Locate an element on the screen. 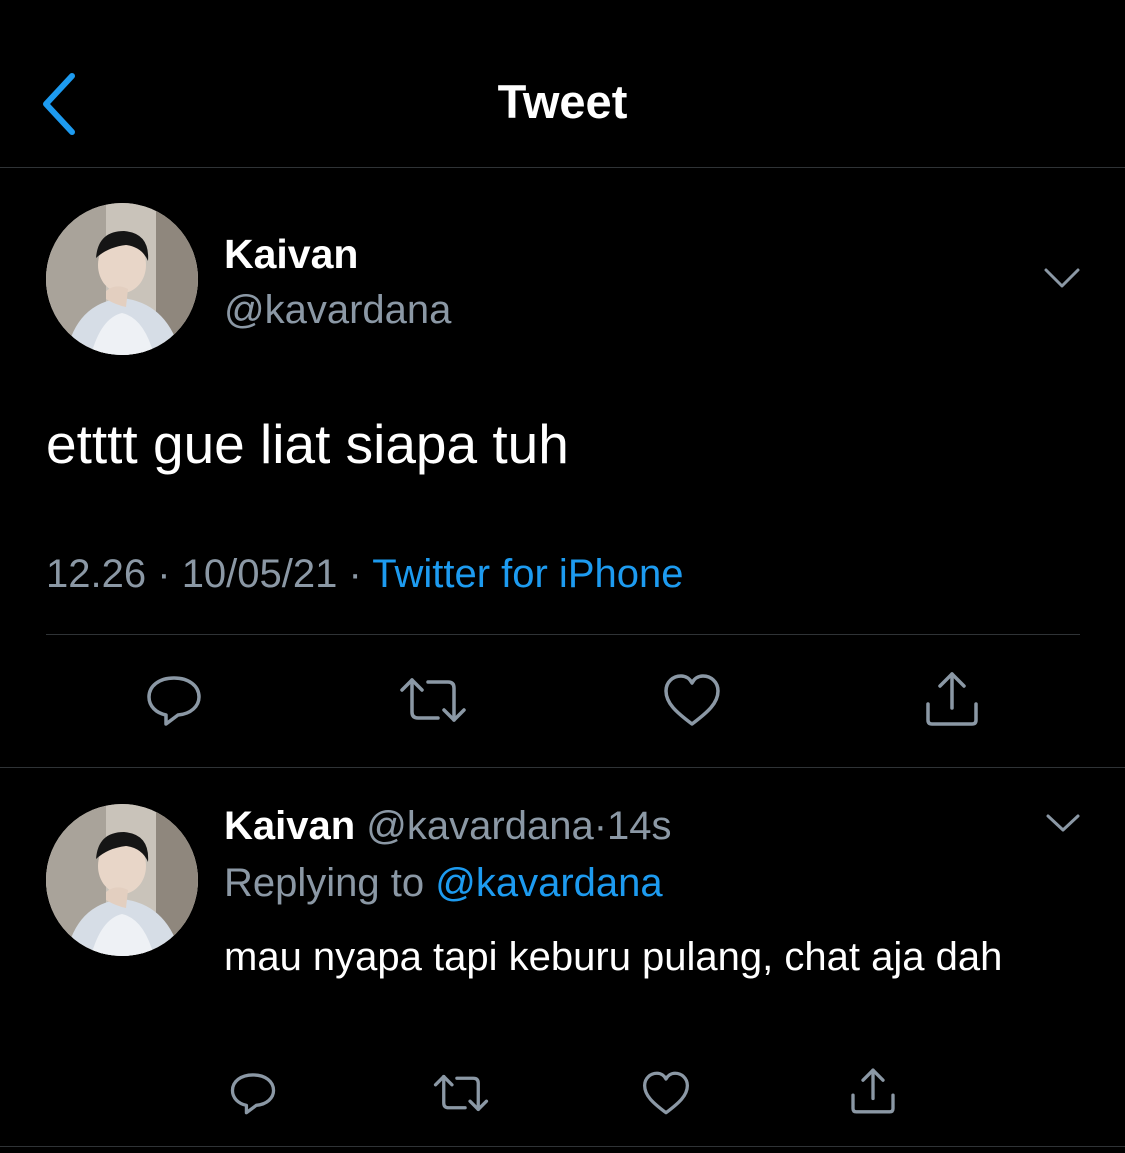 The image size is (1125, 1153). reply-header: Kaivan @kavardana·14s is located at coordinates (448, 826).